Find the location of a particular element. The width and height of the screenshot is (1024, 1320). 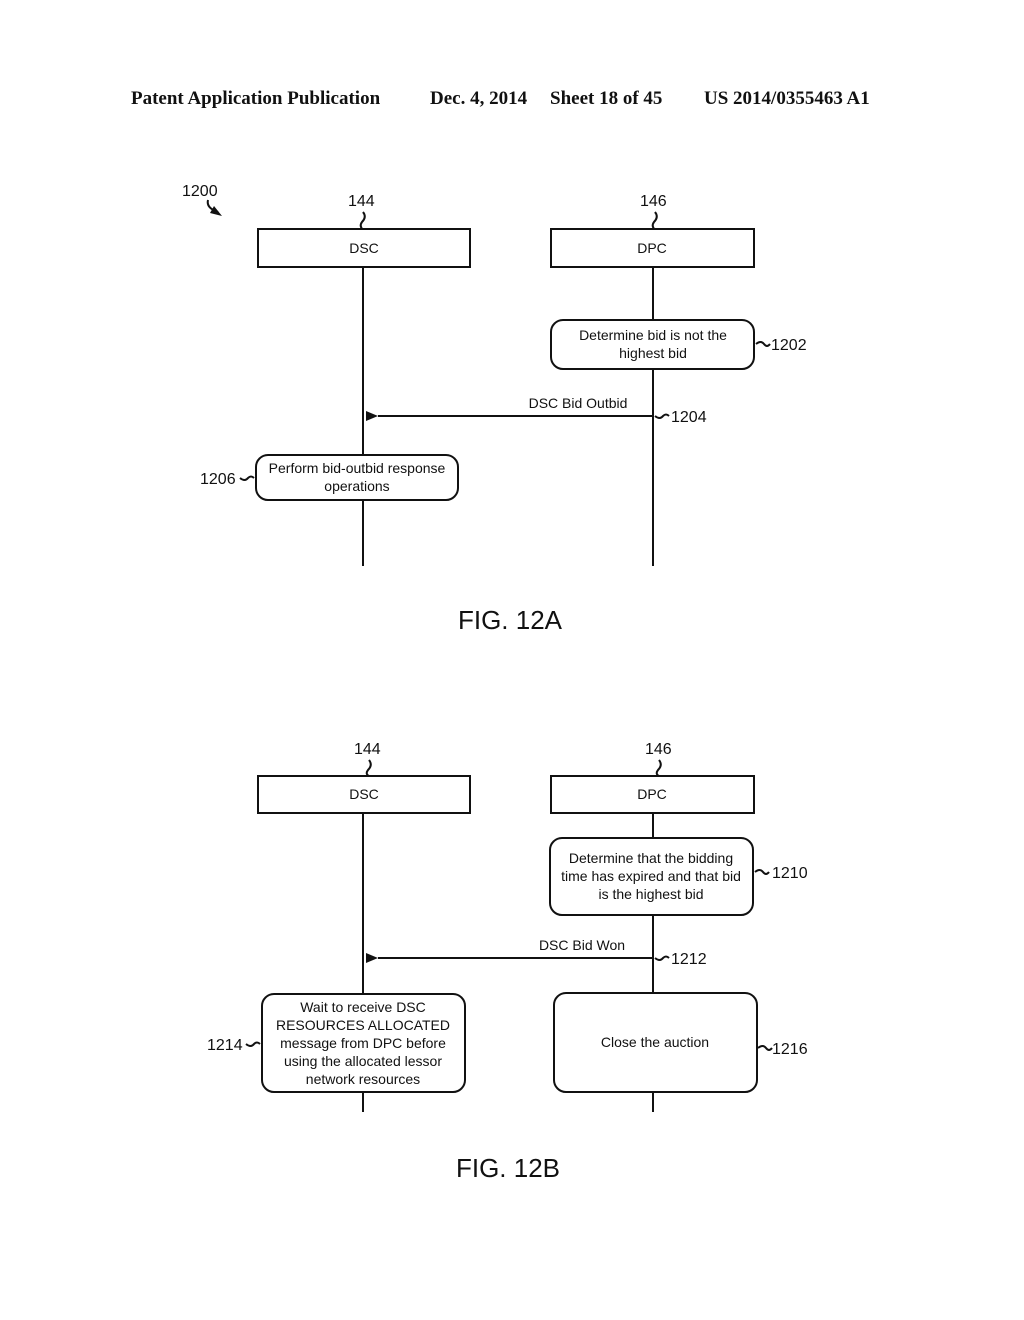

step-ref-1216: 1216 is located at coordinates (790, 1049).